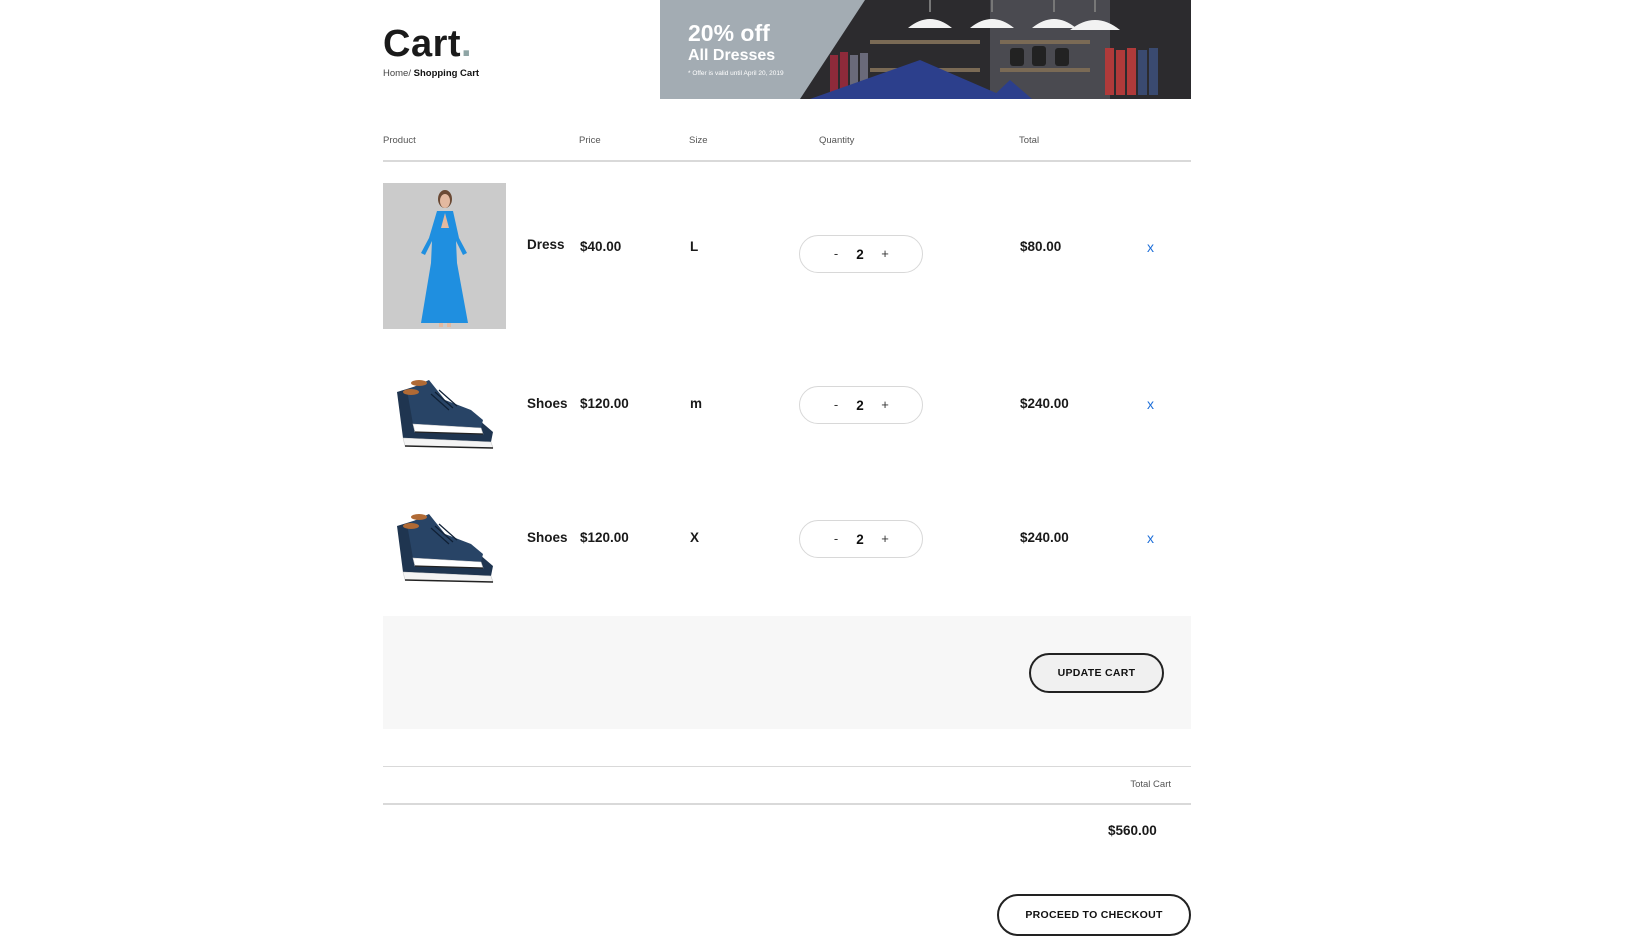 The width and height of the screenshot is (1639, 943). Describe the element at coordinates (837, 140) in the screenshot. I see `column-header-quantity: Quantity` at that location.